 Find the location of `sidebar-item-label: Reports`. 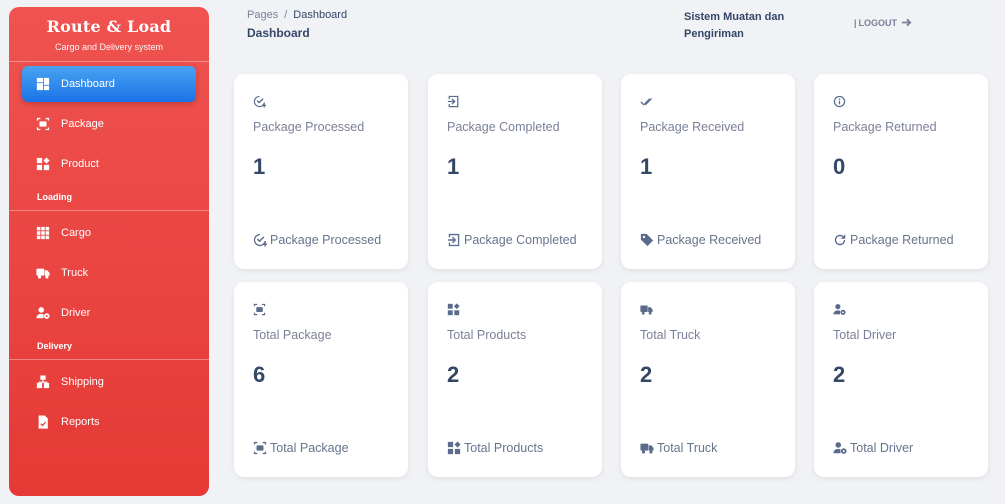

sidebar-item-label: Reports is located at coordinates (80, 422).